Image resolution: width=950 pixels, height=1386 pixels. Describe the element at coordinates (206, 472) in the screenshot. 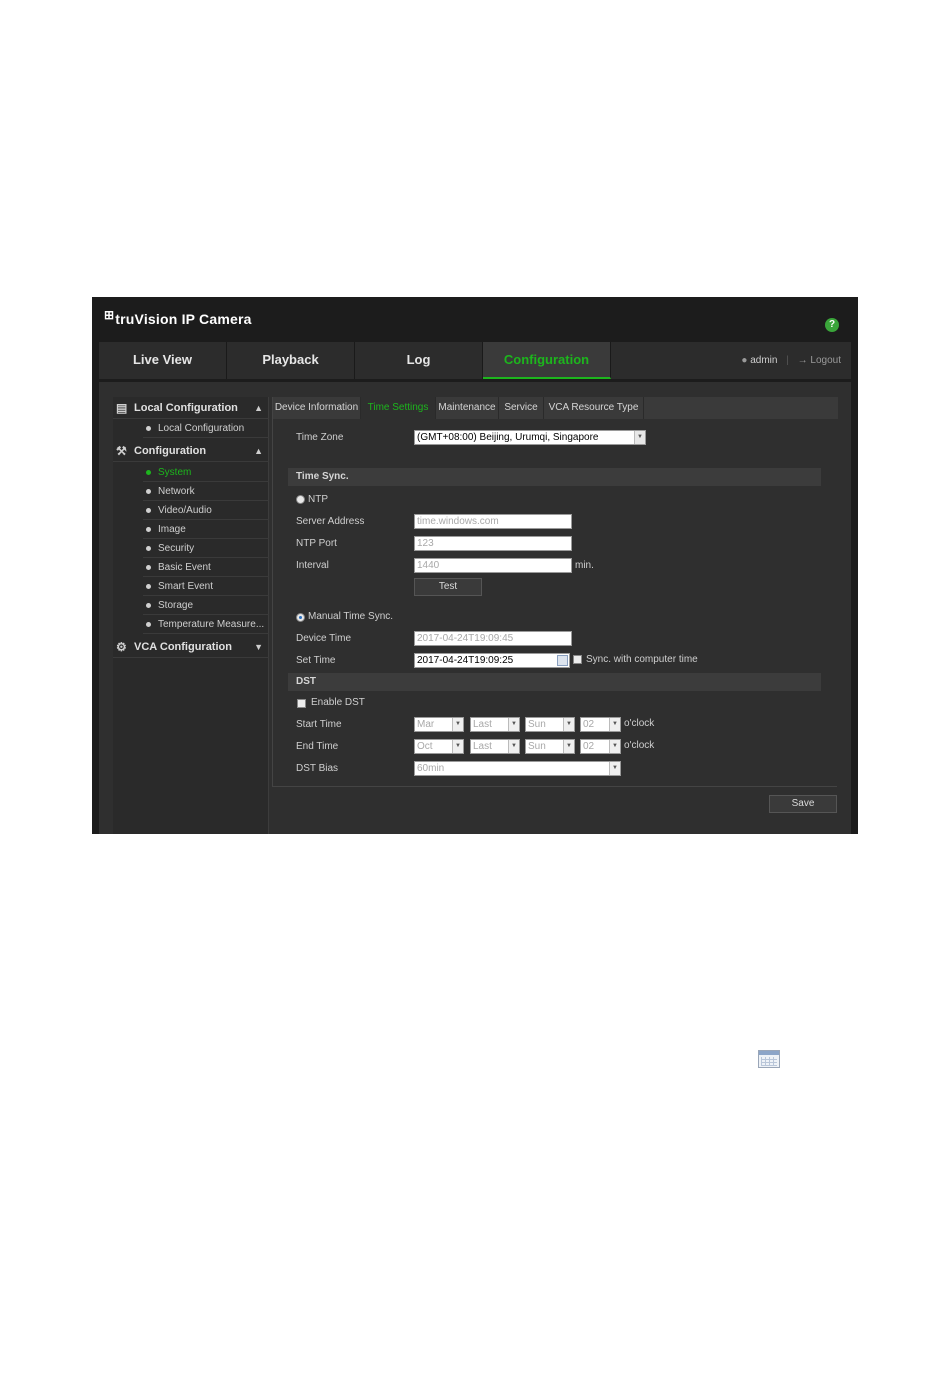

I see `sidebar-item-system: System` at that location.